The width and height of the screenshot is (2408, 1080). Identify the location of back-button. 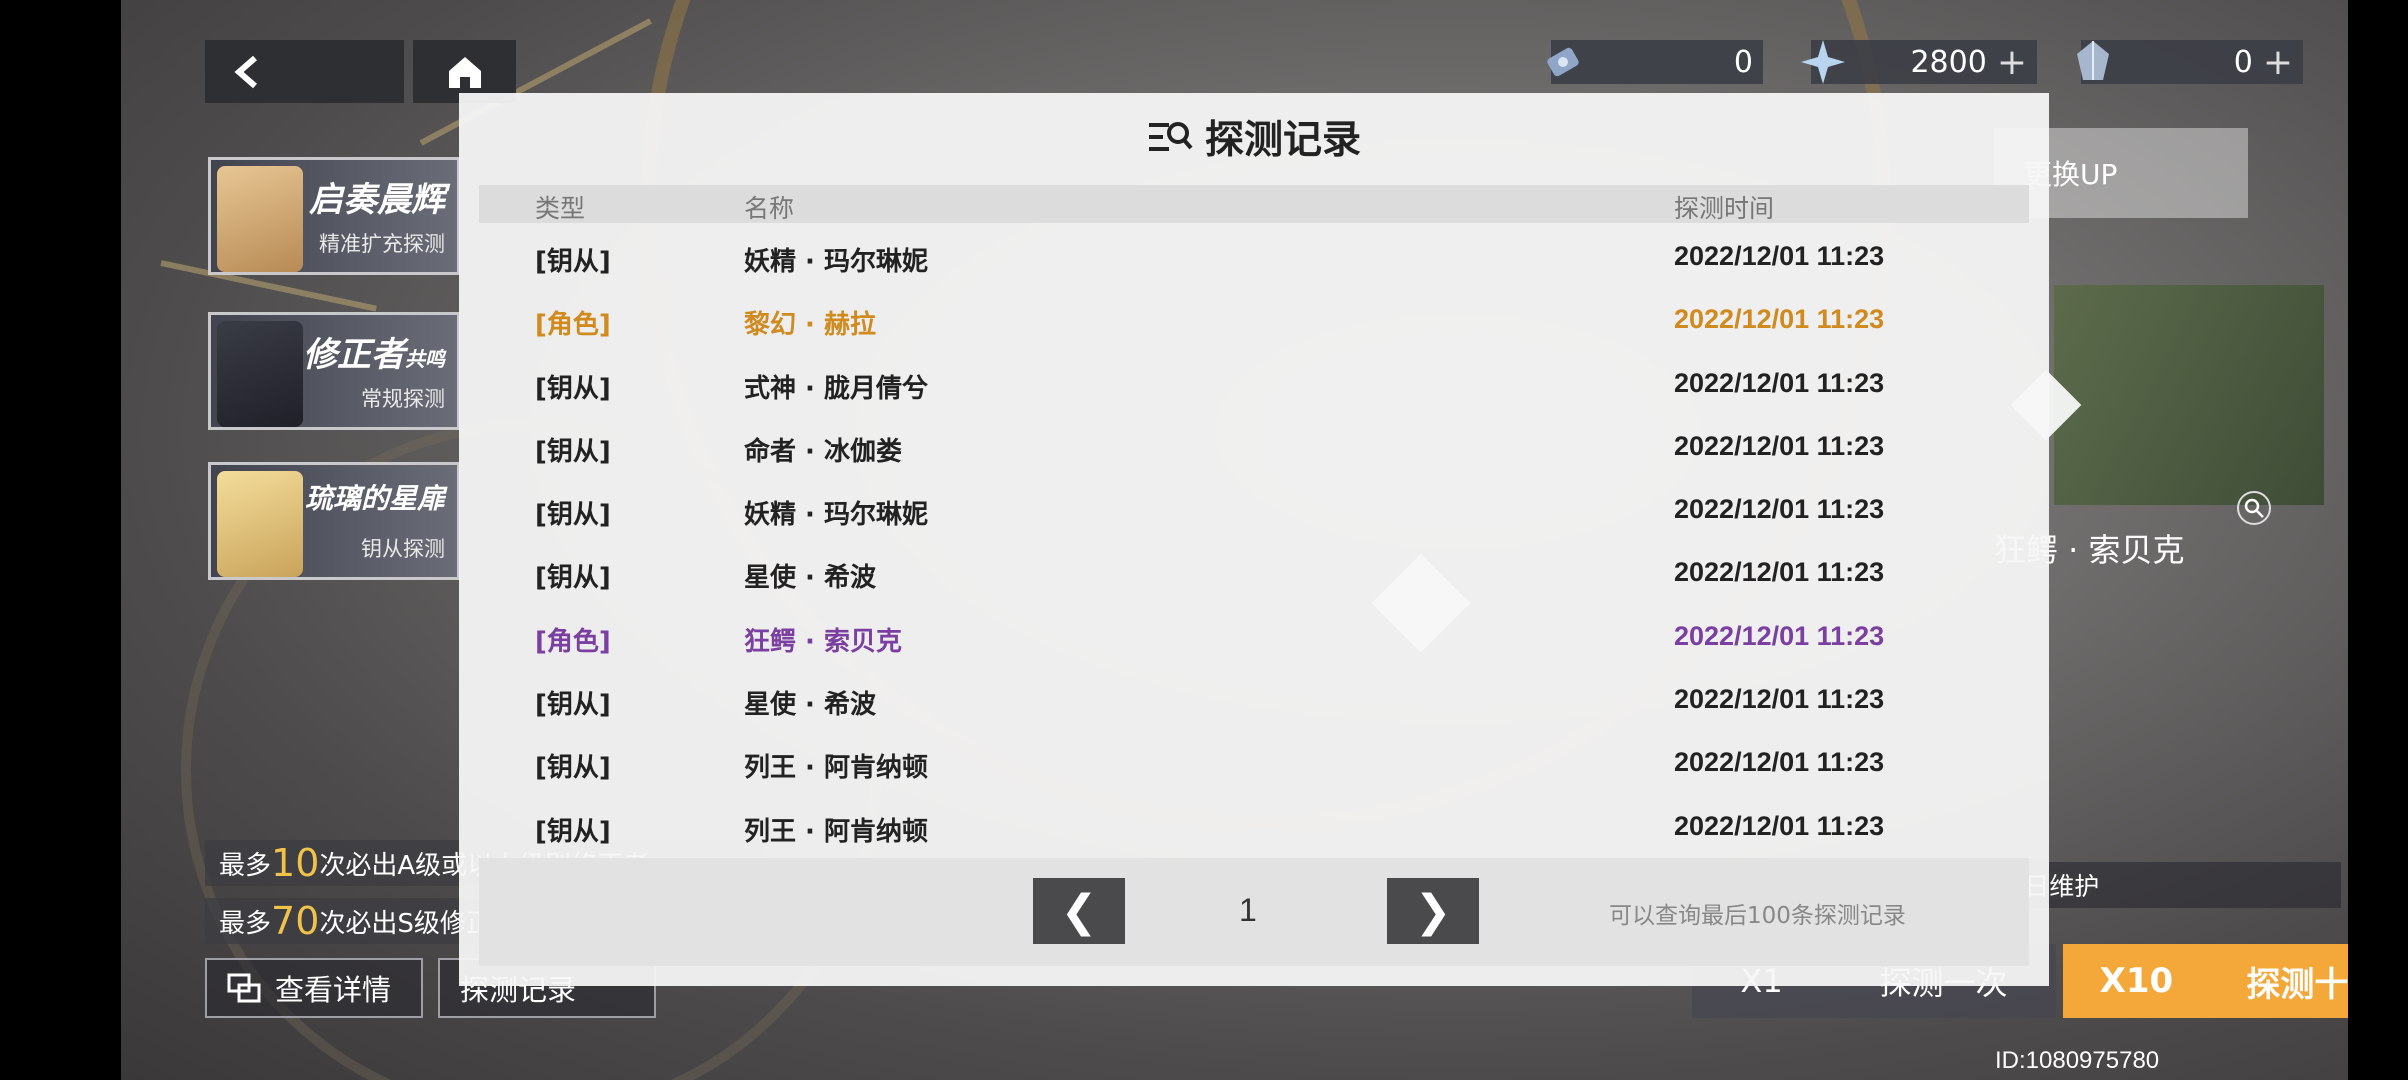
(304, 71).